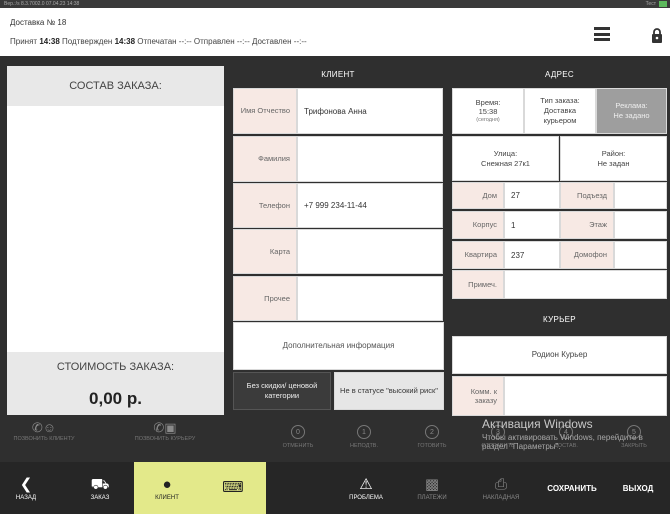  I want to click on comment-field, so click(585, 396).